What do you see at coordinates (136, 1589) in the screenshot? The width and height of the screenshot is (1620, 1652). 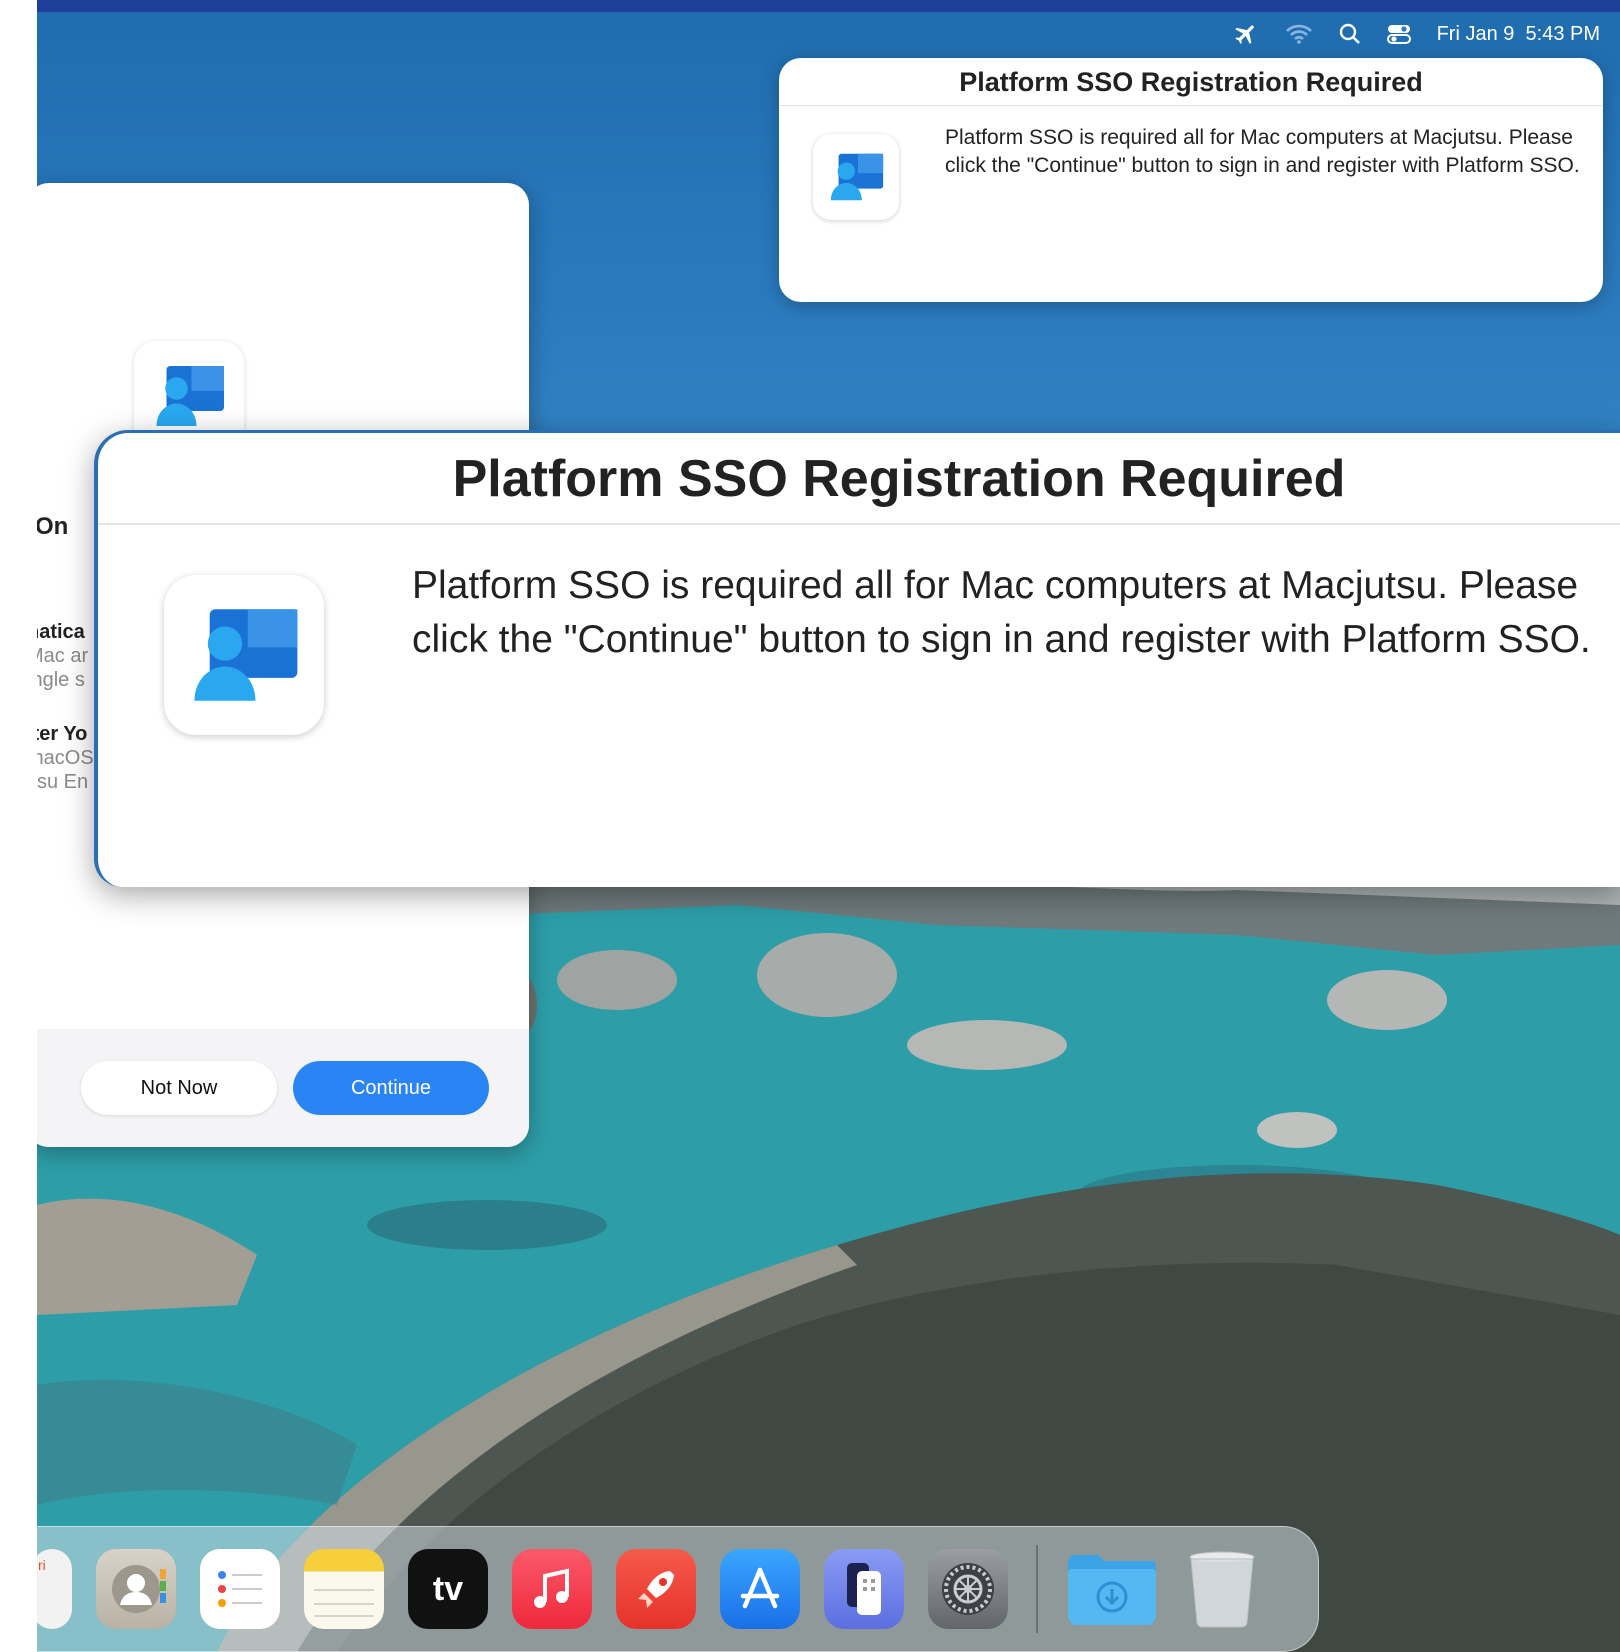 I see `contacts-icon` at bounding box center [136, 1589].